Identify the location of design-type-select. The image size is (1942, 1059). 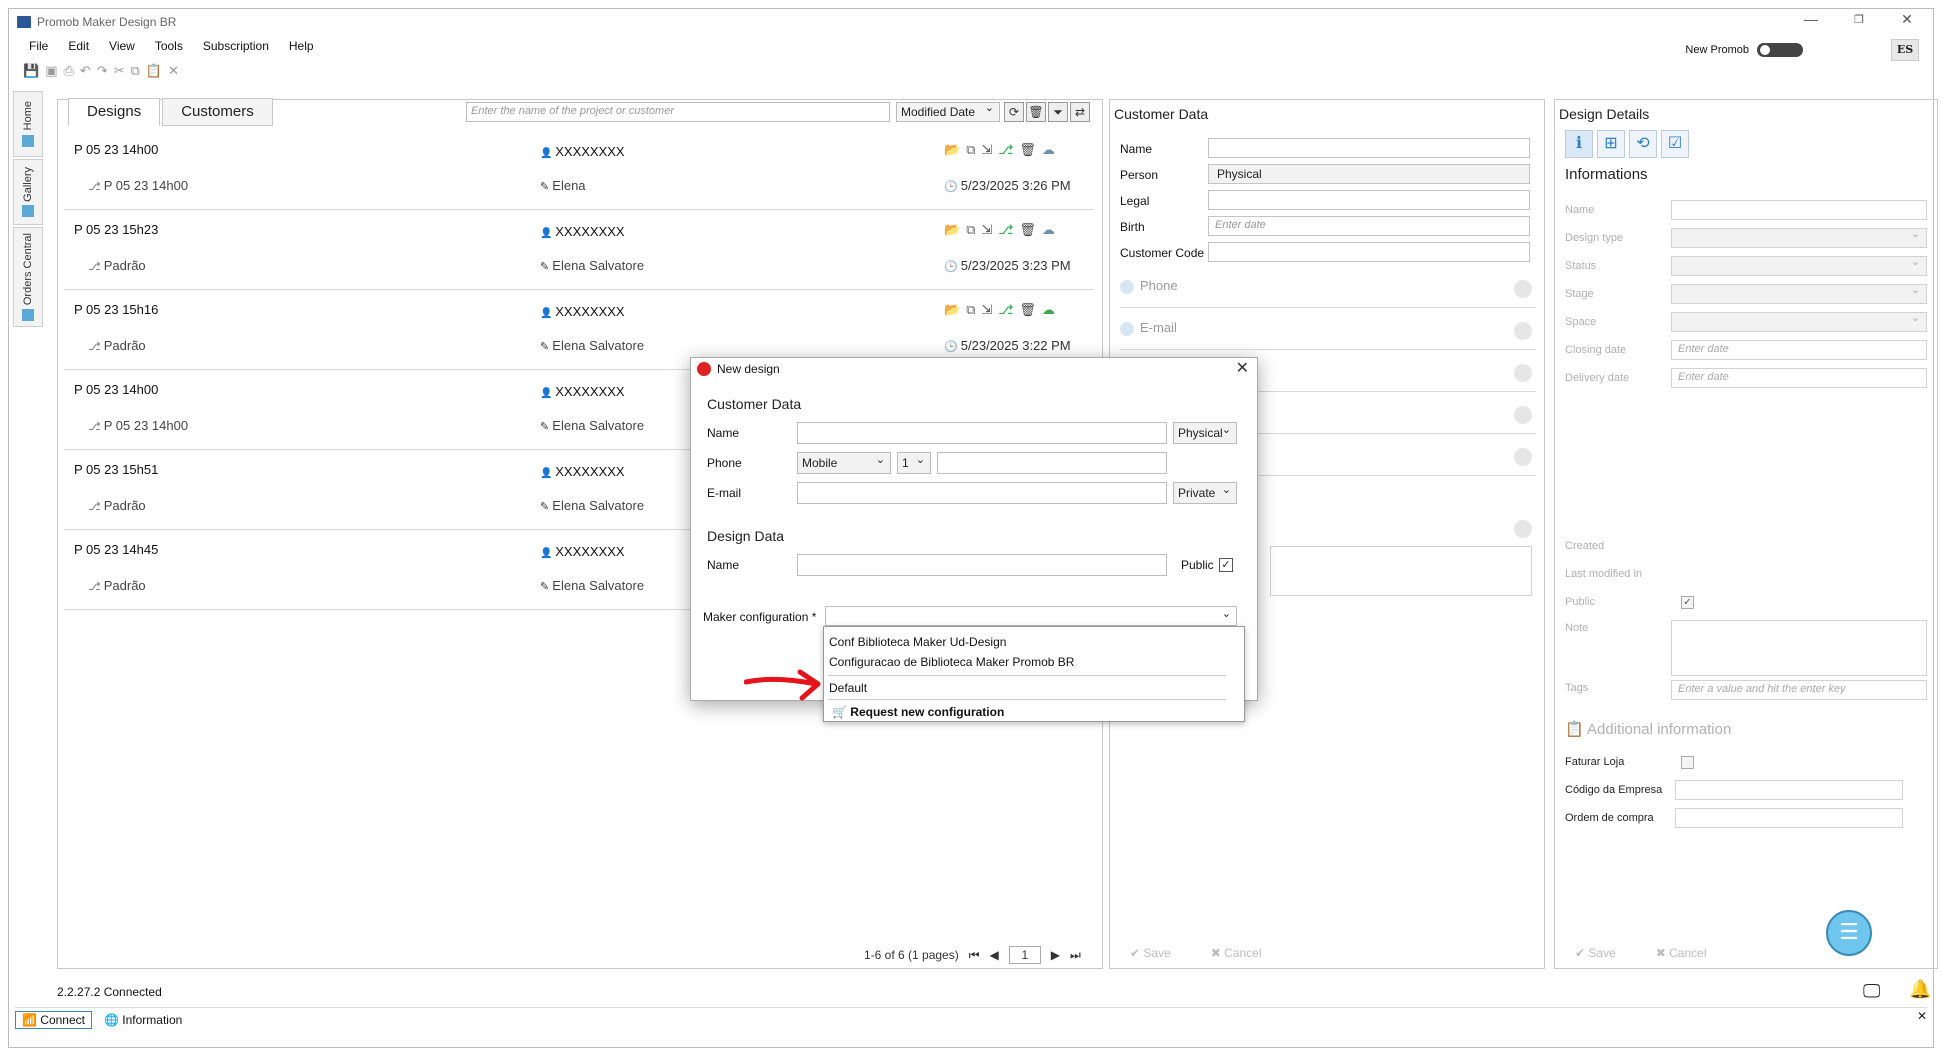
(1799, 237).